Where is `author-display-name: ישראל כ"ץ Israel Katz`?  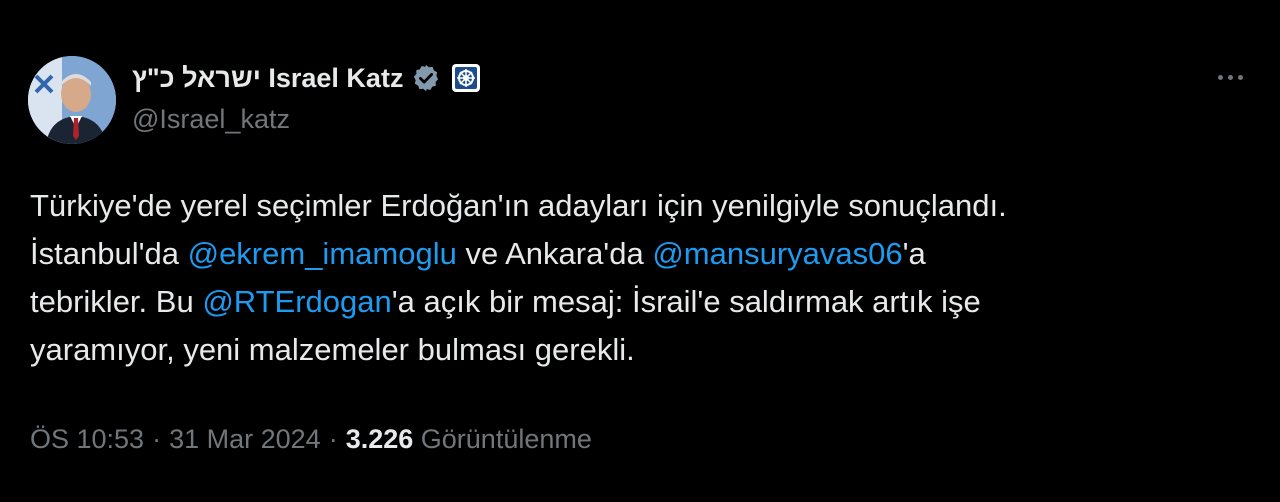 author-display-name: ישראל כ"ץ Israel Katz is located at coordinates (267, 78).